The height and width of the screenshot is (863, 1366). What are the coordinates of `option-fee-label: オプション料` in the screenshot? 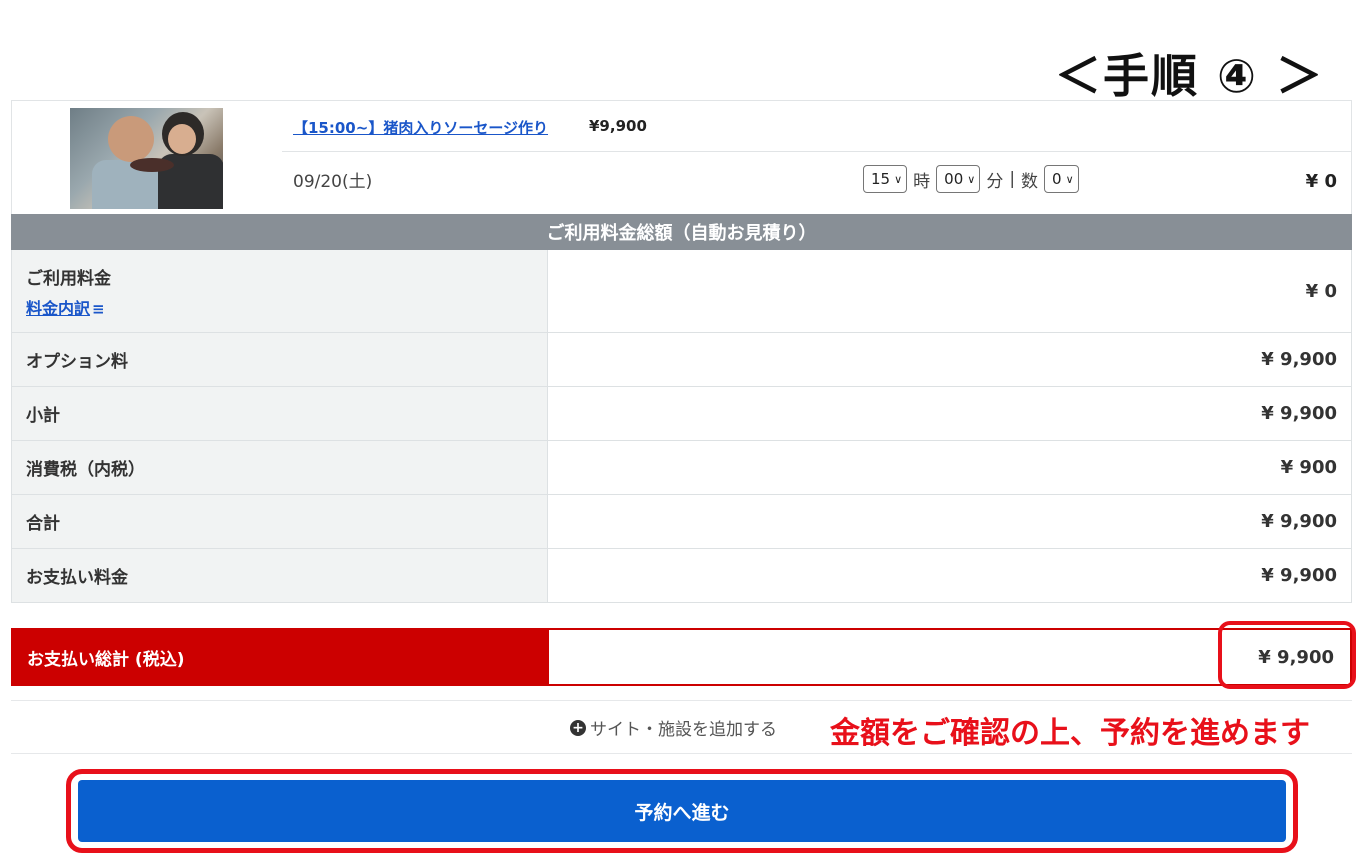 It's located at (280, 359).